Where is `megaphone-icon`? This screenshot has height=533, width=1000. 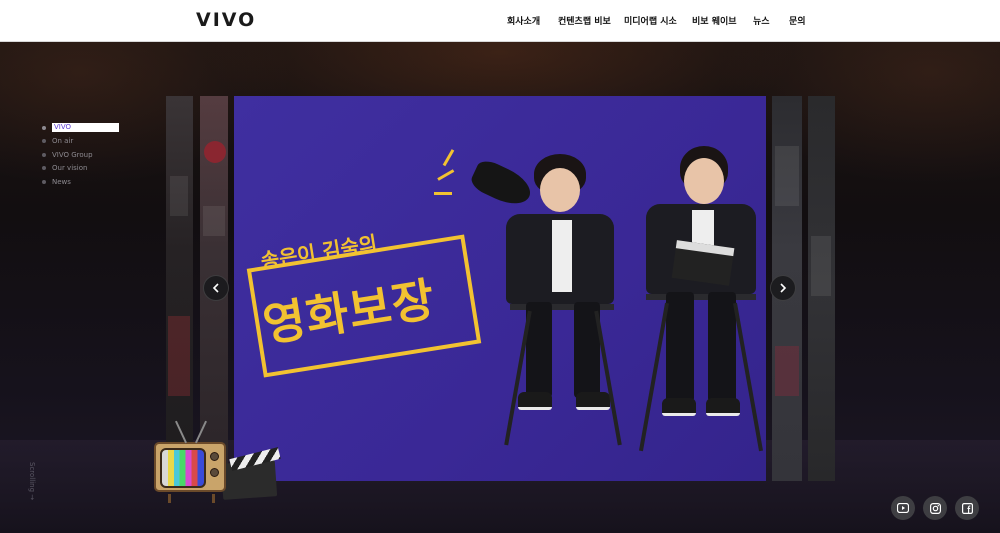 megaphone-icon is located at coordinates (502, 184).